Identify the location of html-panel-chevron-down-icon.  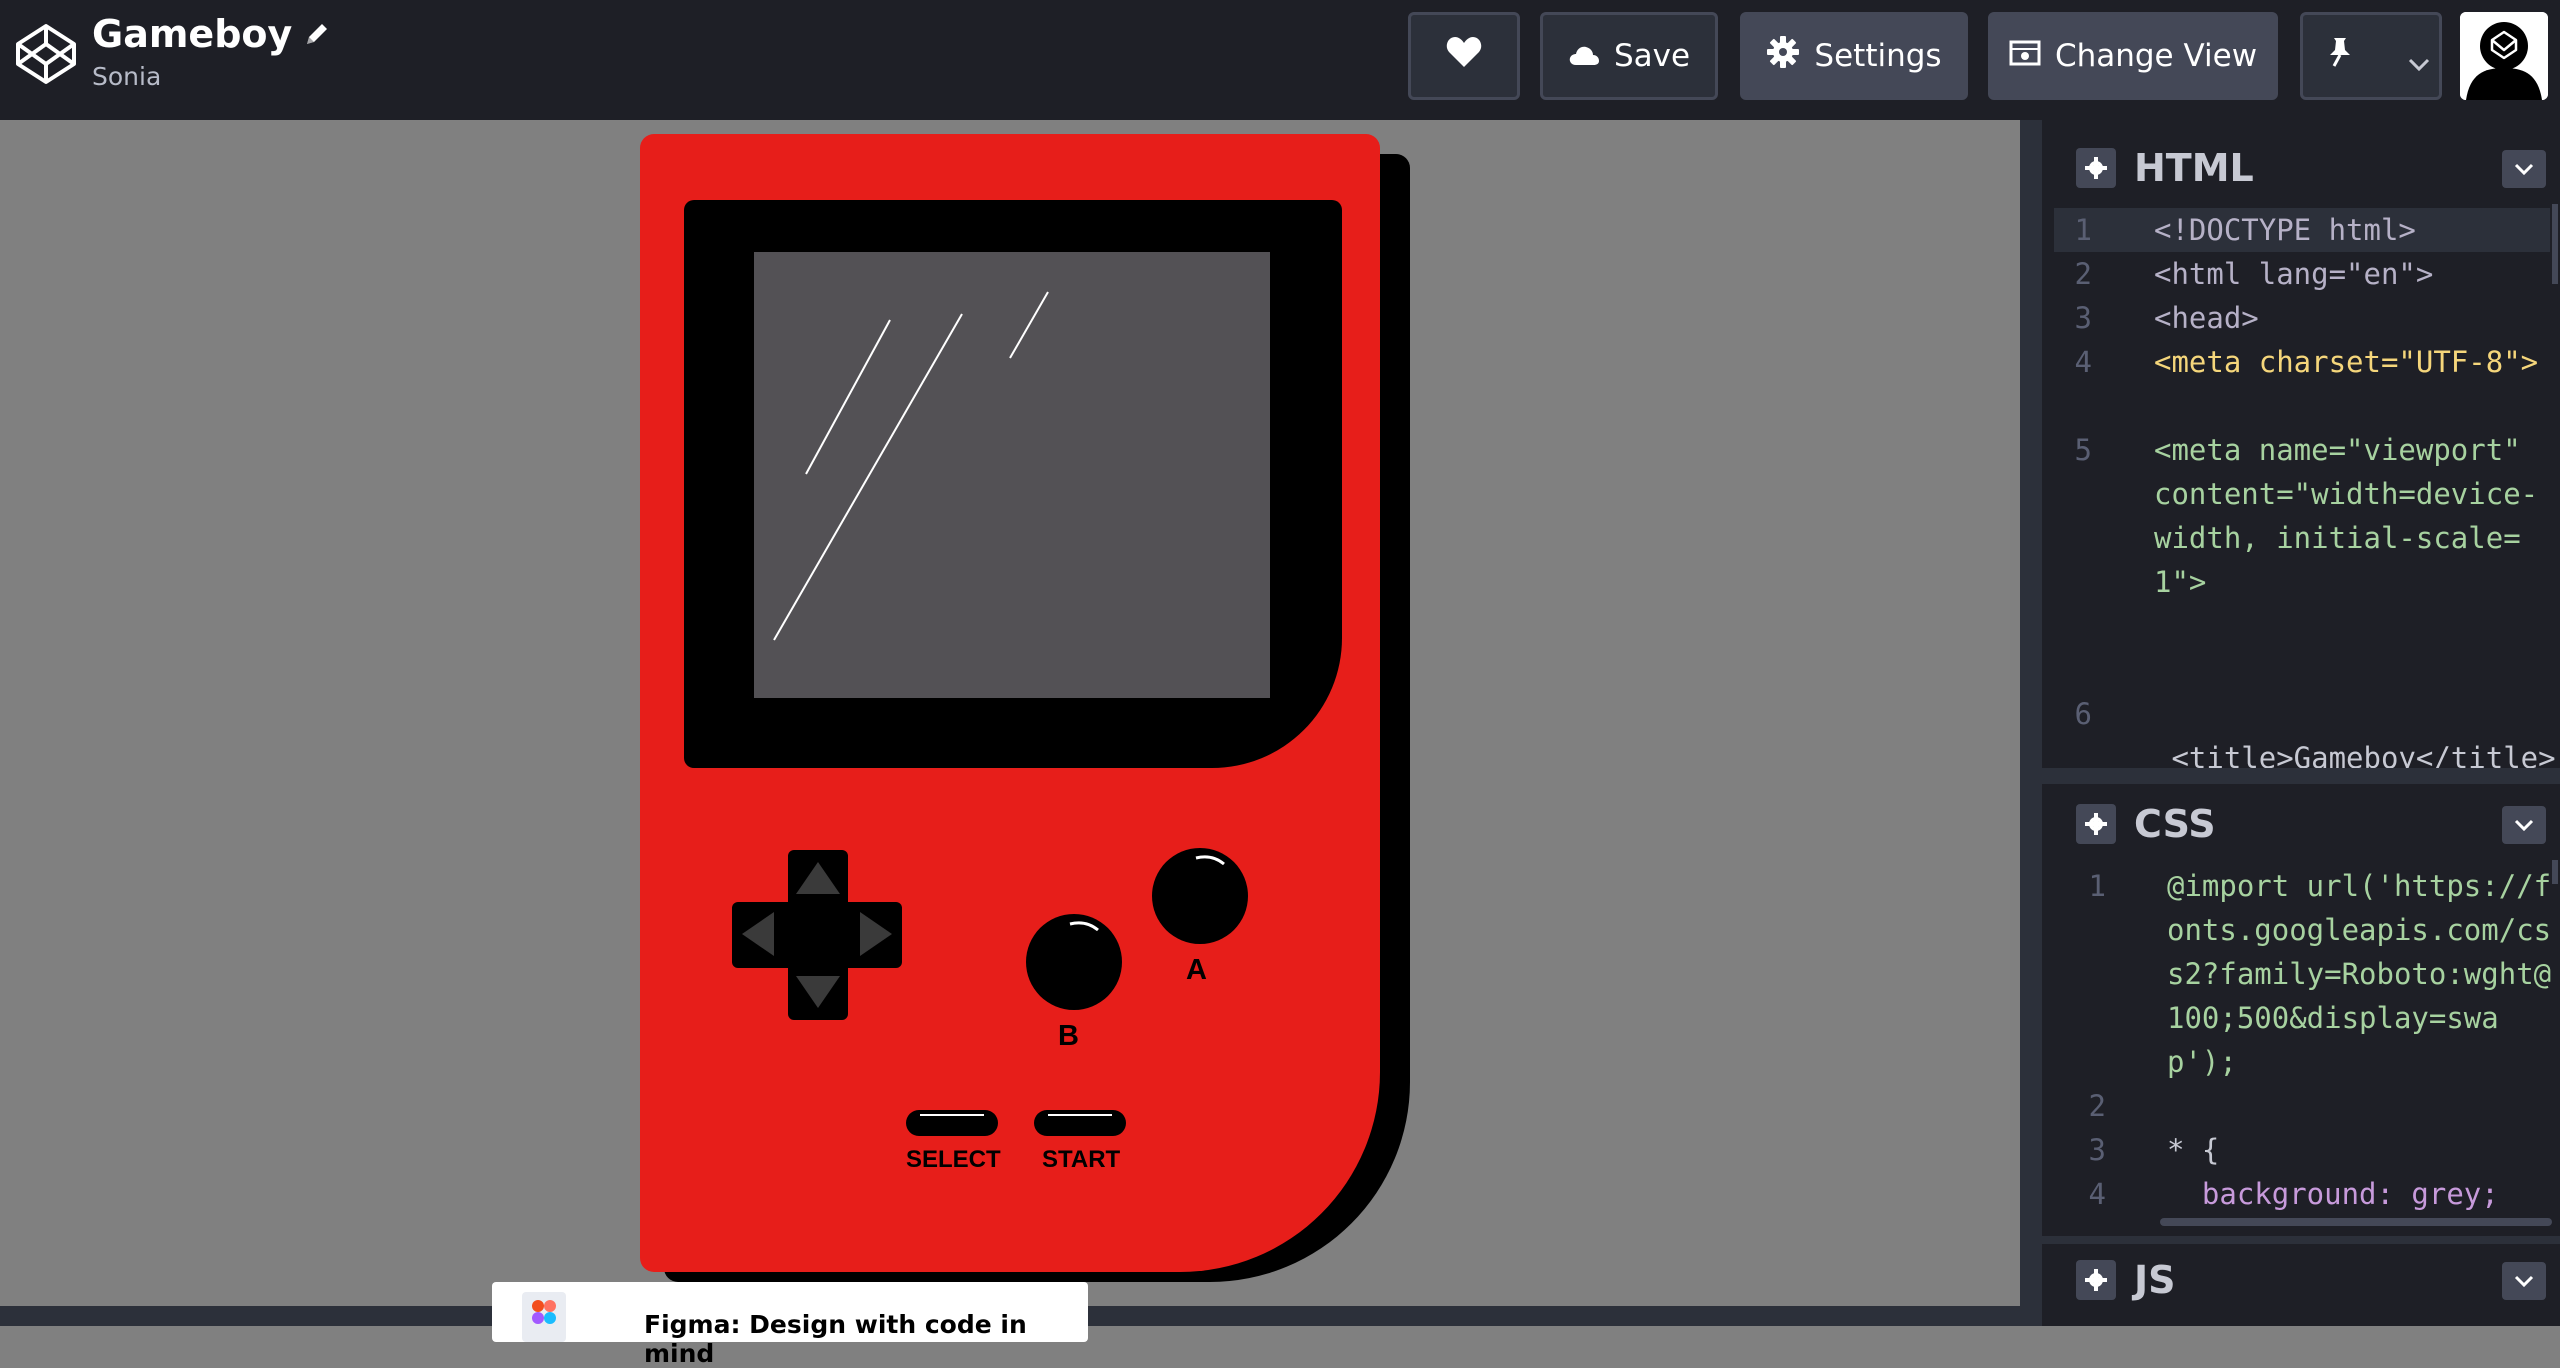
(2524, 169).